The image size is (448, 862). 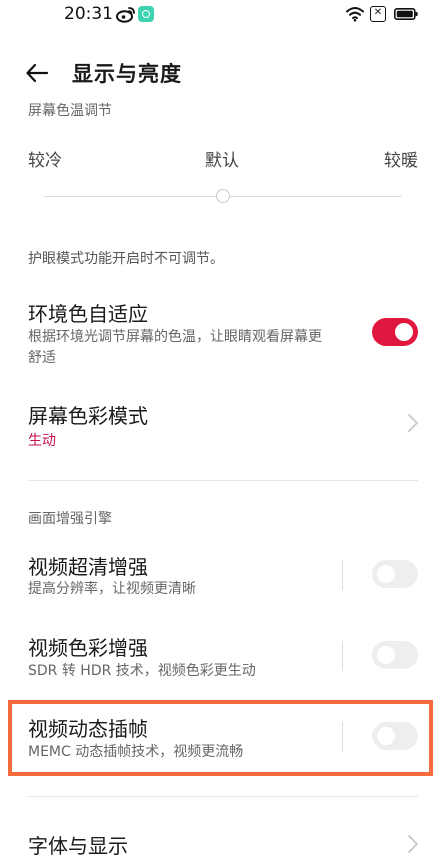 I want to click on temp-label-cool: 较冷, so click(x=45, y=161).